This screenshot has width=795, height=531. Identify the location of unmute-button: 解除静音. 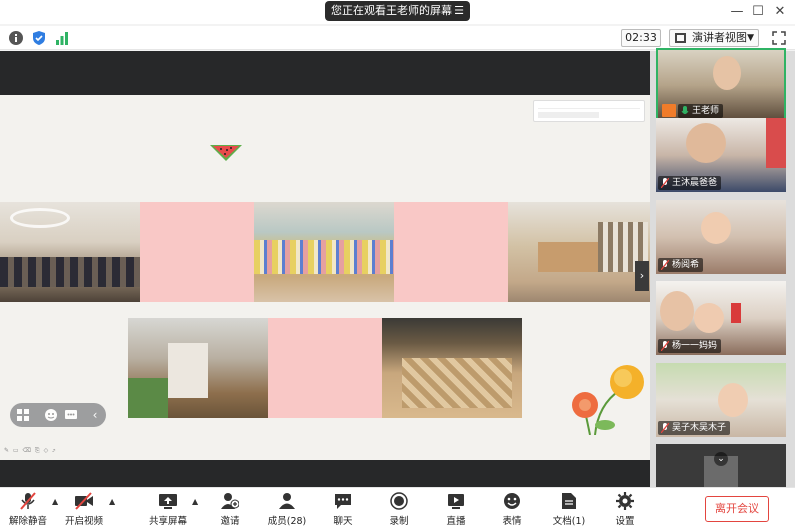
(28, 510).